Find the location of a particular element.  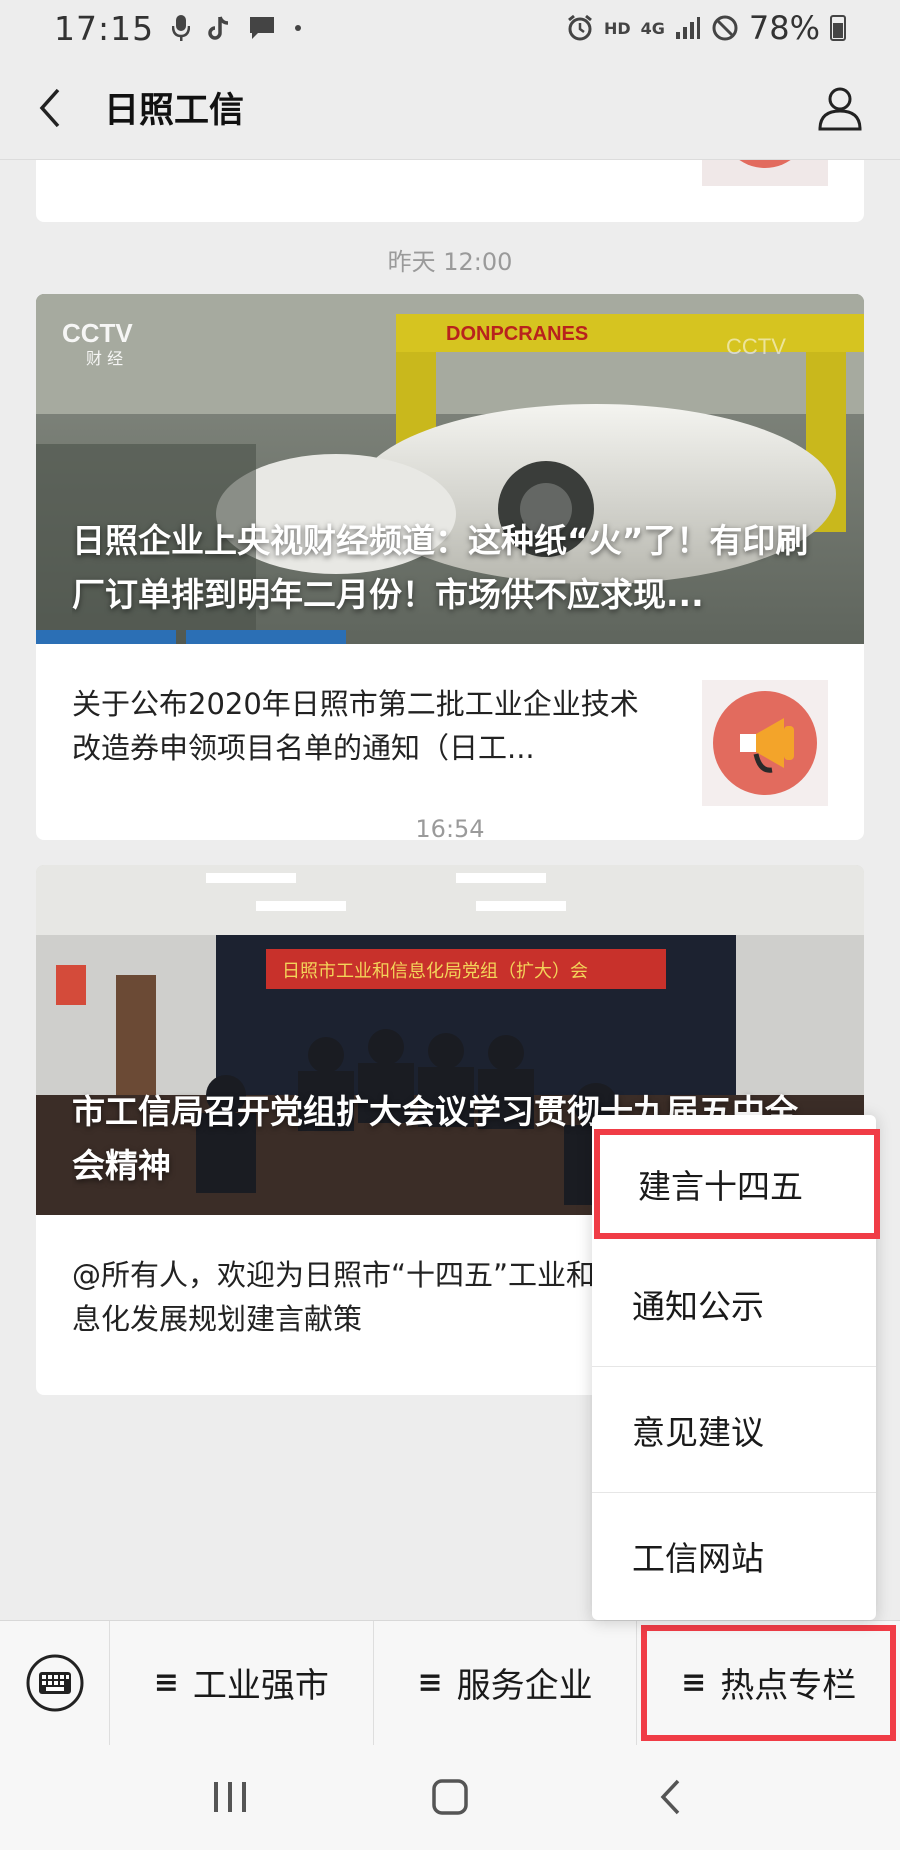

back-button is located at coordinates (50, 108).